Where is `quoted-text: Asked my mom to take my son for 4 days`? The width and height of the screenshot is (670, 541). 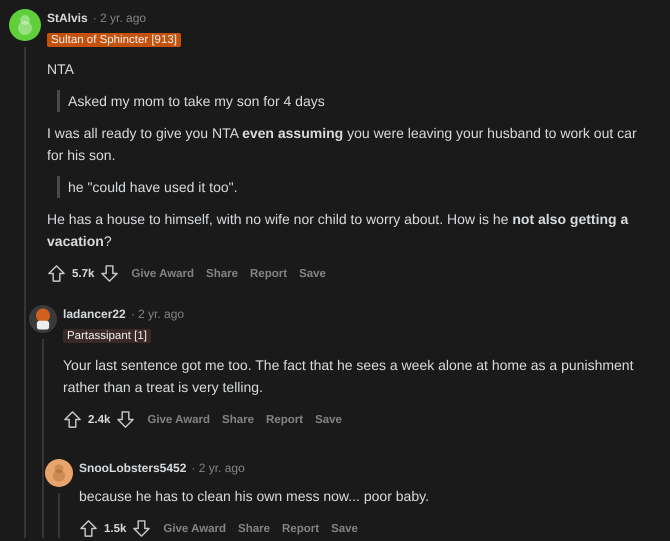 quoted-text: Asked my mom to take my son for 4 days is located at coordinates (363, 101).